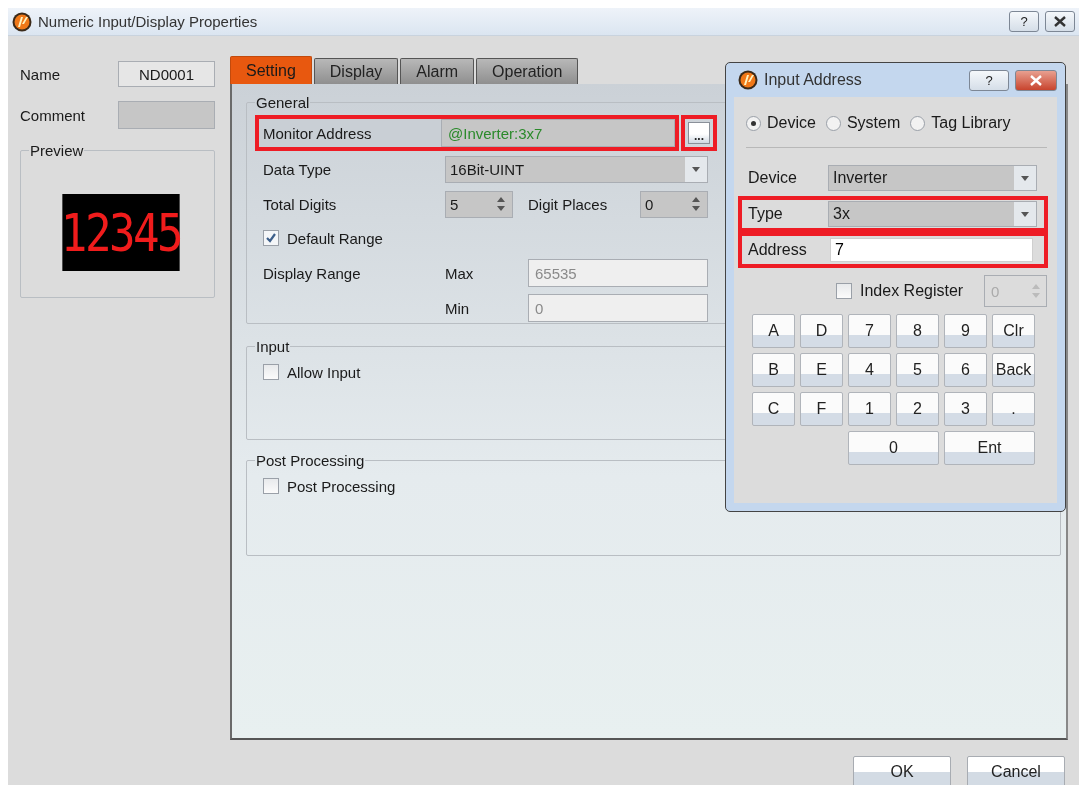 This screenshot has width=1079, height=785. I want to click on keypad-key: 2, so click(917, 409).